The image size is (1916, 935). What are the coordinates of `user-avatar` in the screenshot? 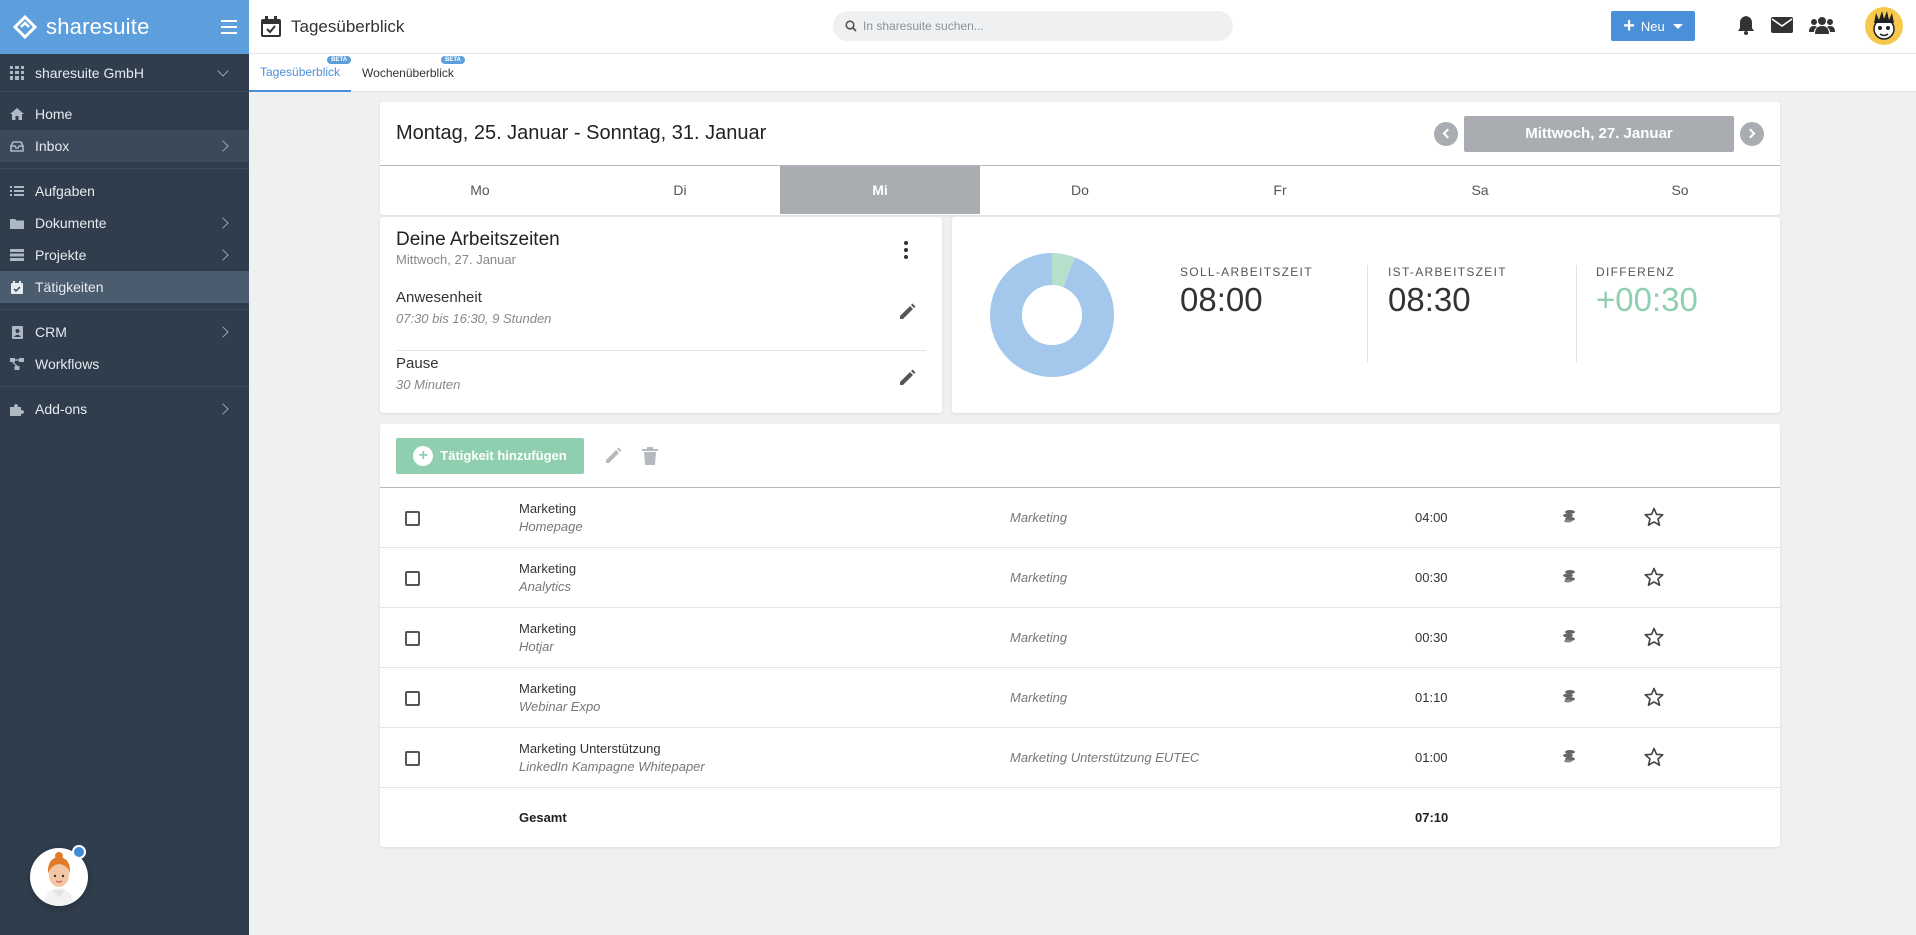 It's located at (1884, 26).